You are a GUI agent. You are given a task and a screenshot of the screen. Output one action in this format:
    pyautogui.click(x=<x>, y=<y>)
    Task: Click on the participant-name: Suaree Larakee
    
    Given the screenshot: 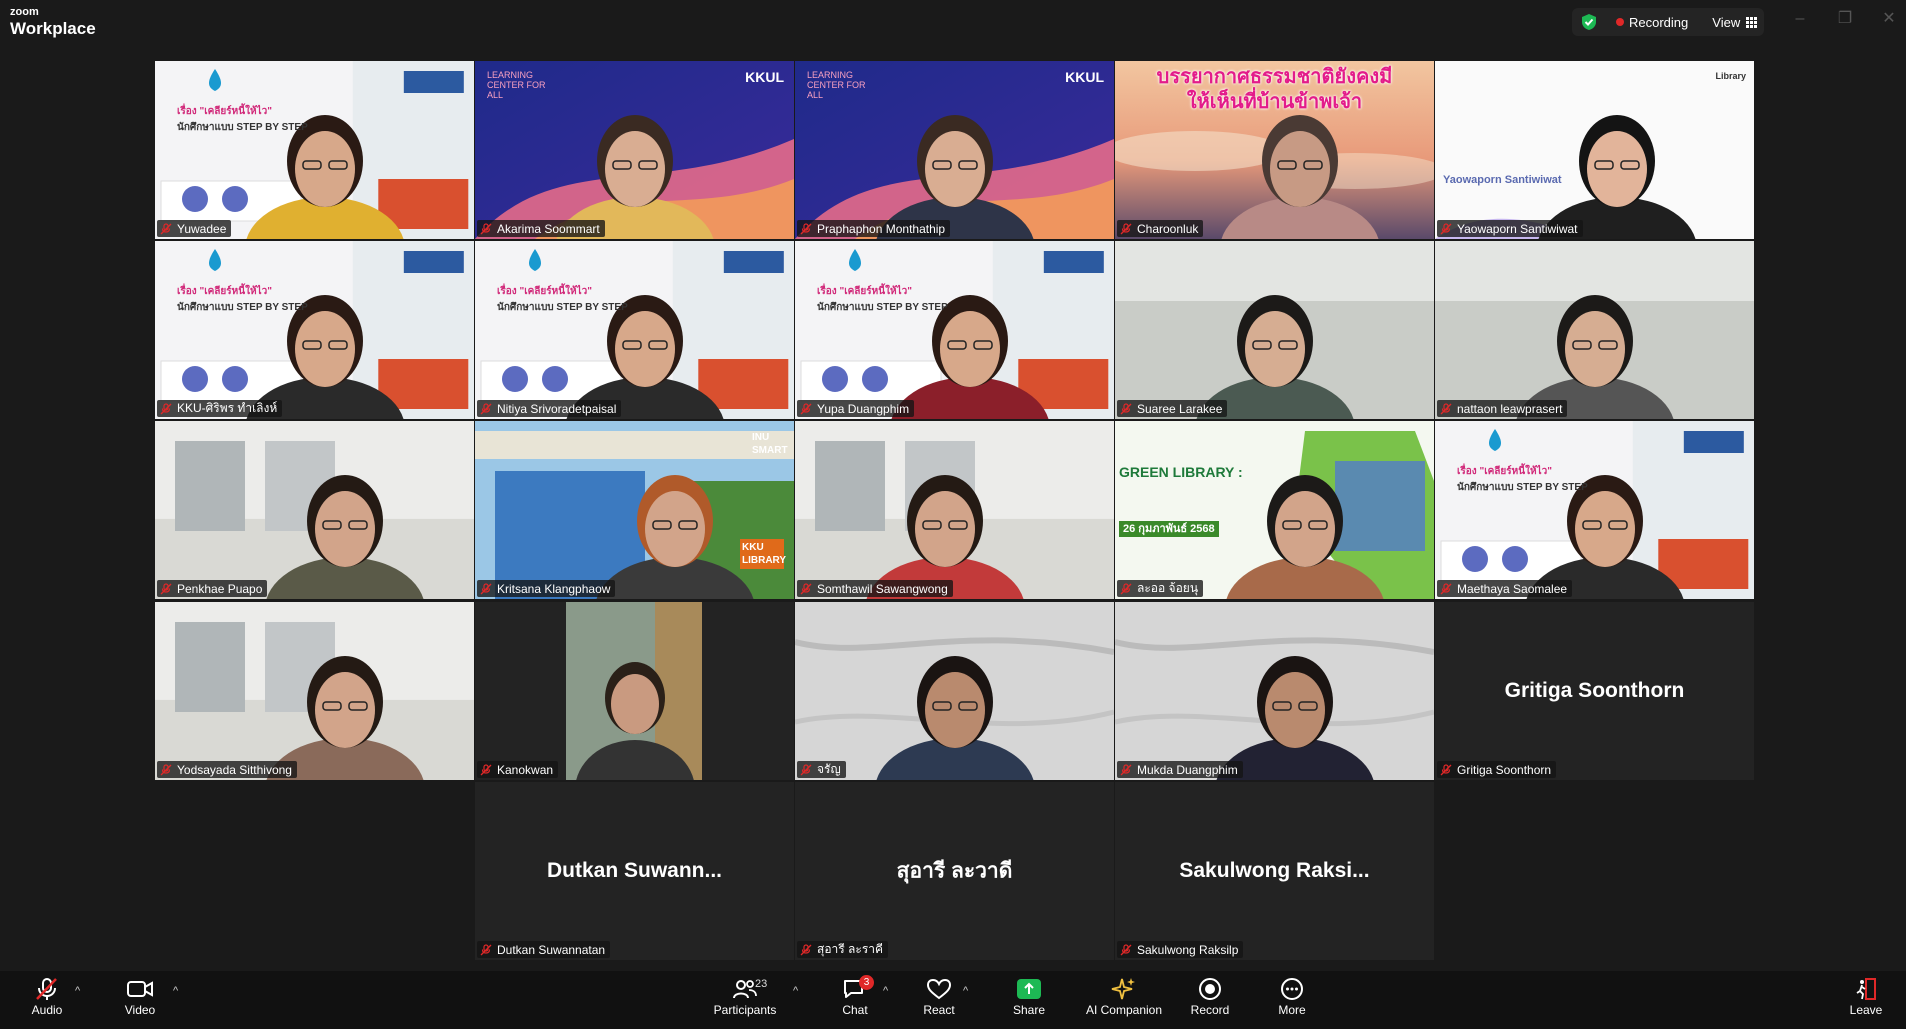 What is the action you would take?
    pyautogui.click(x=1180, y=408)
    